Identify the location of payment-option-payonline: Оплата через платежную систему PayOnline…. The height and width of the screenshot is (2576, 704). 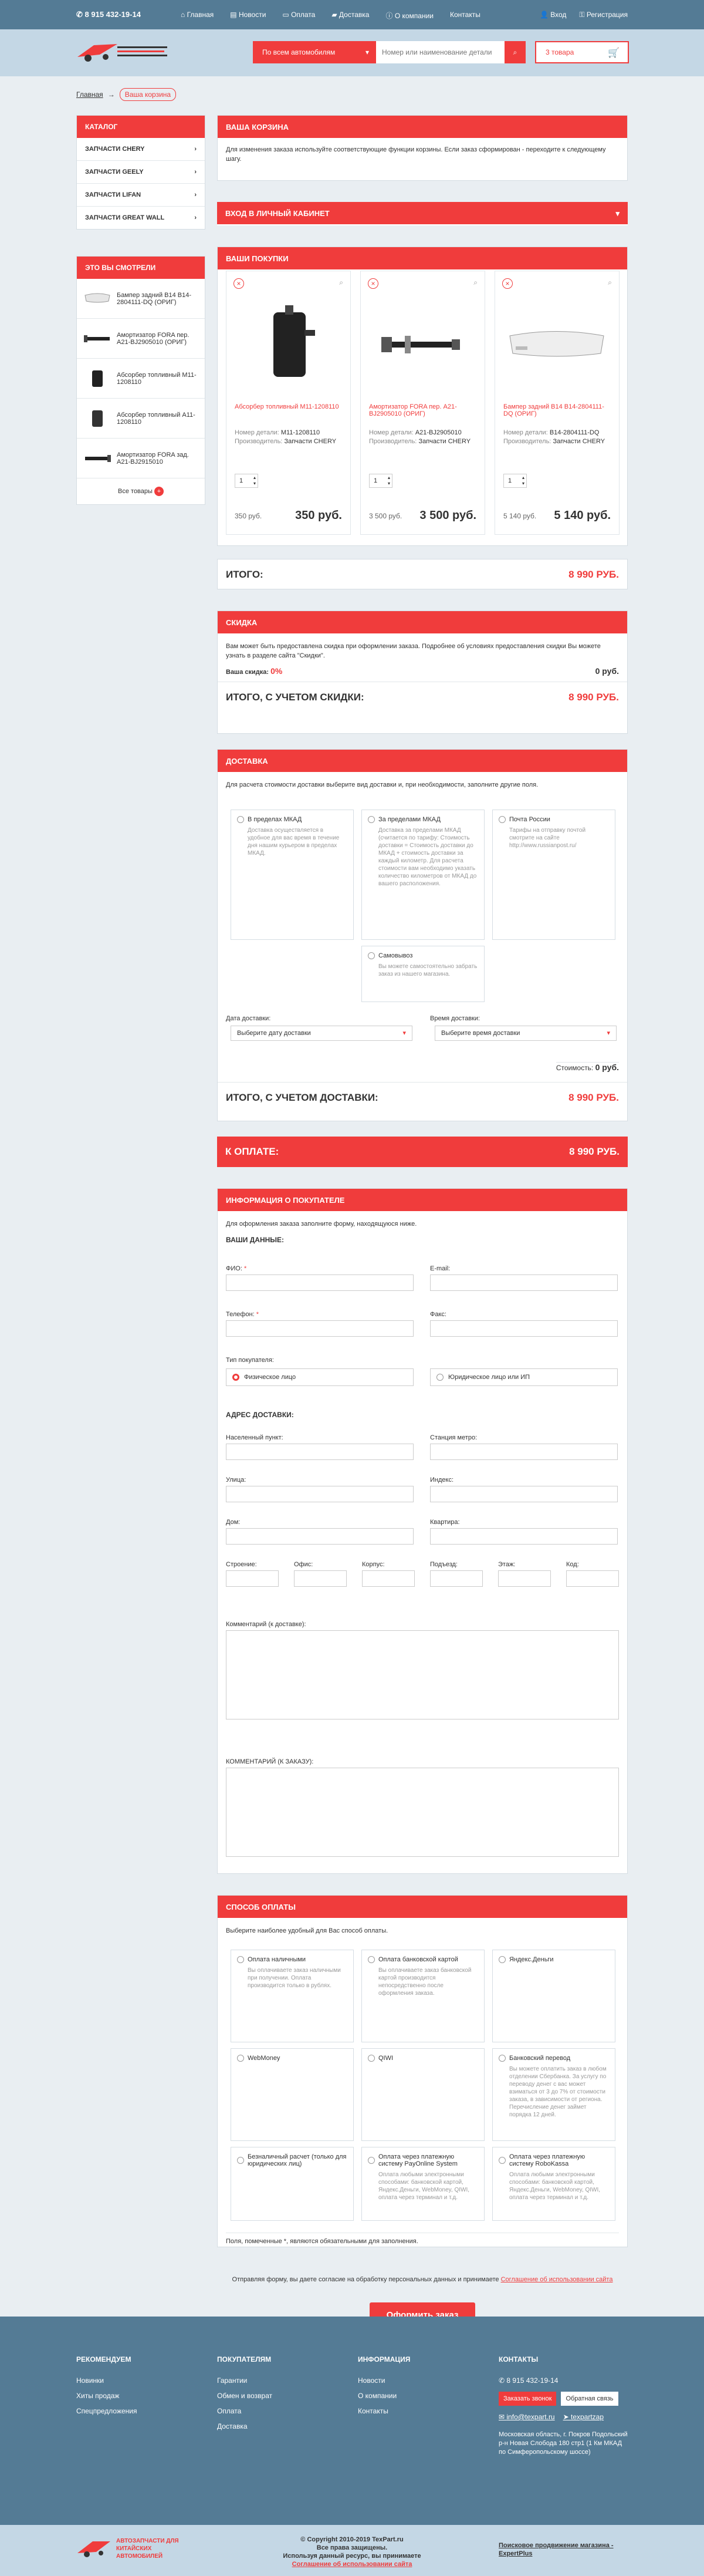
(423, 2184).